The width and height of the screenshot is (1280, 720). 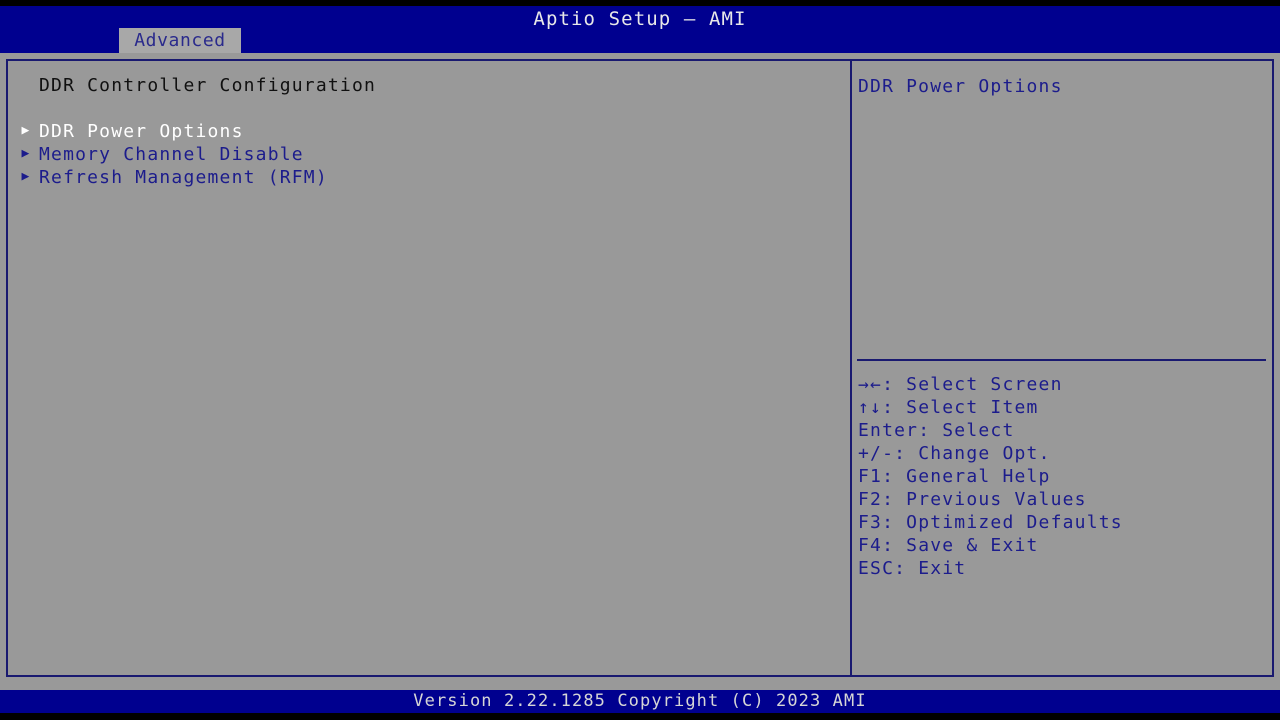 I want to click on legend-action: : Optimized Defaults, so click(x=1002, y=522).